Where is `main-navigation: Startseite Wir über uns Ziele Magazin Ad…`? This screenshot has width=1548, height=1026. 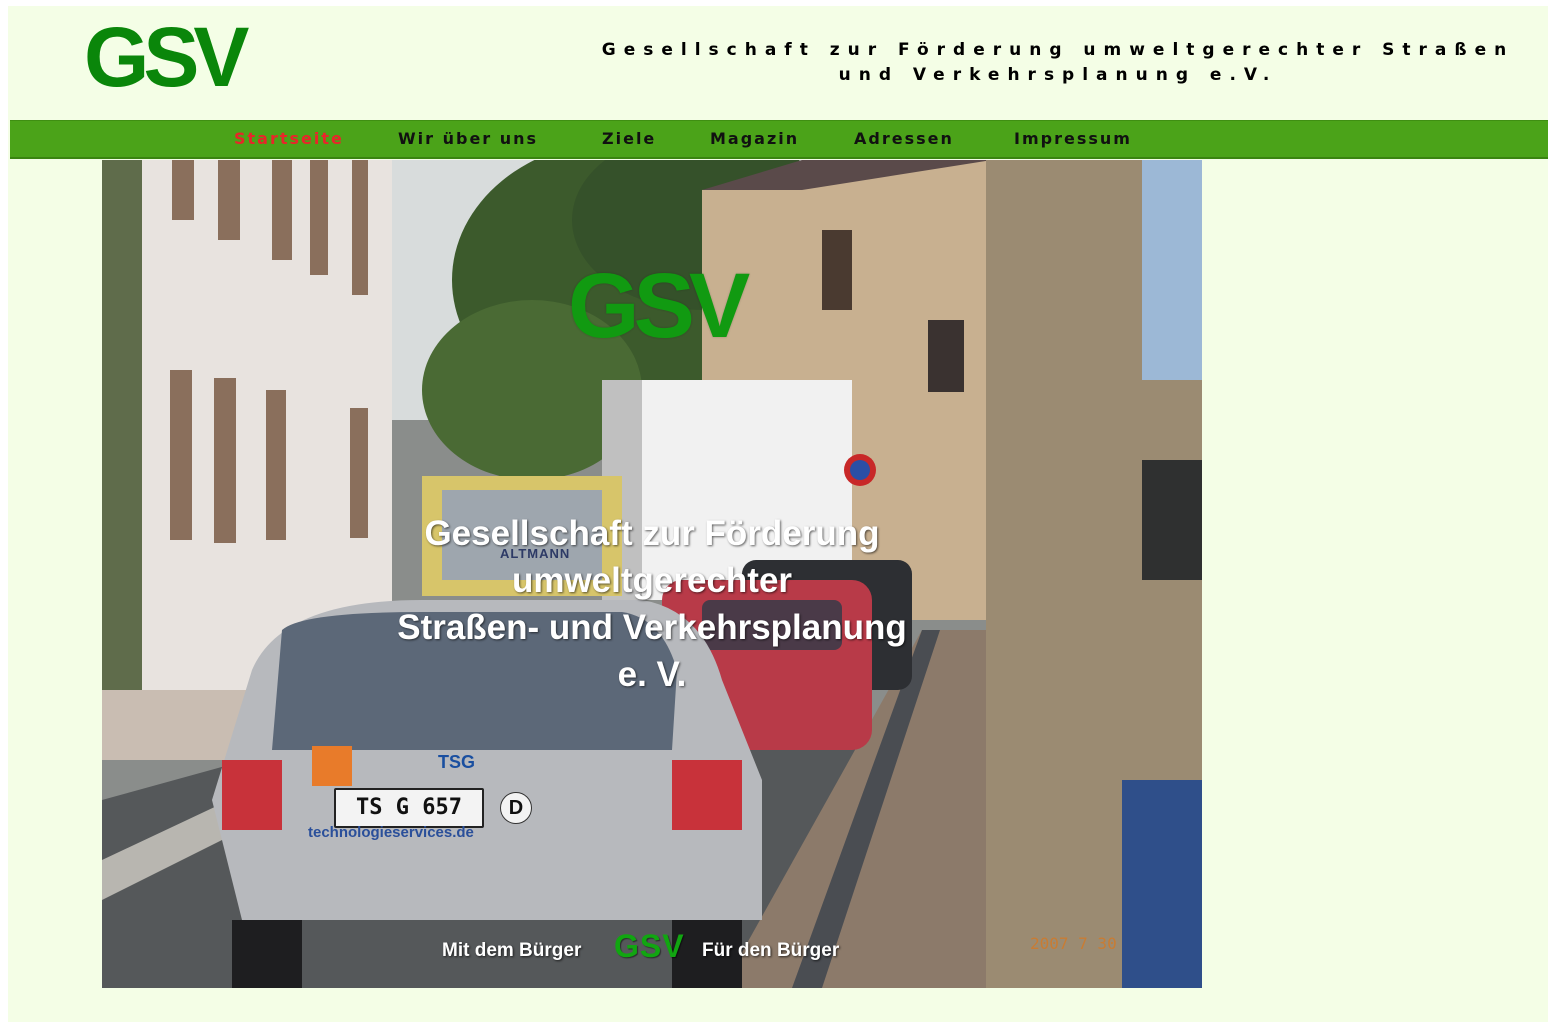 main-navigation: Startseite Wir über uns Ziele Magazin Ad… is located at coordinates (779, 139).